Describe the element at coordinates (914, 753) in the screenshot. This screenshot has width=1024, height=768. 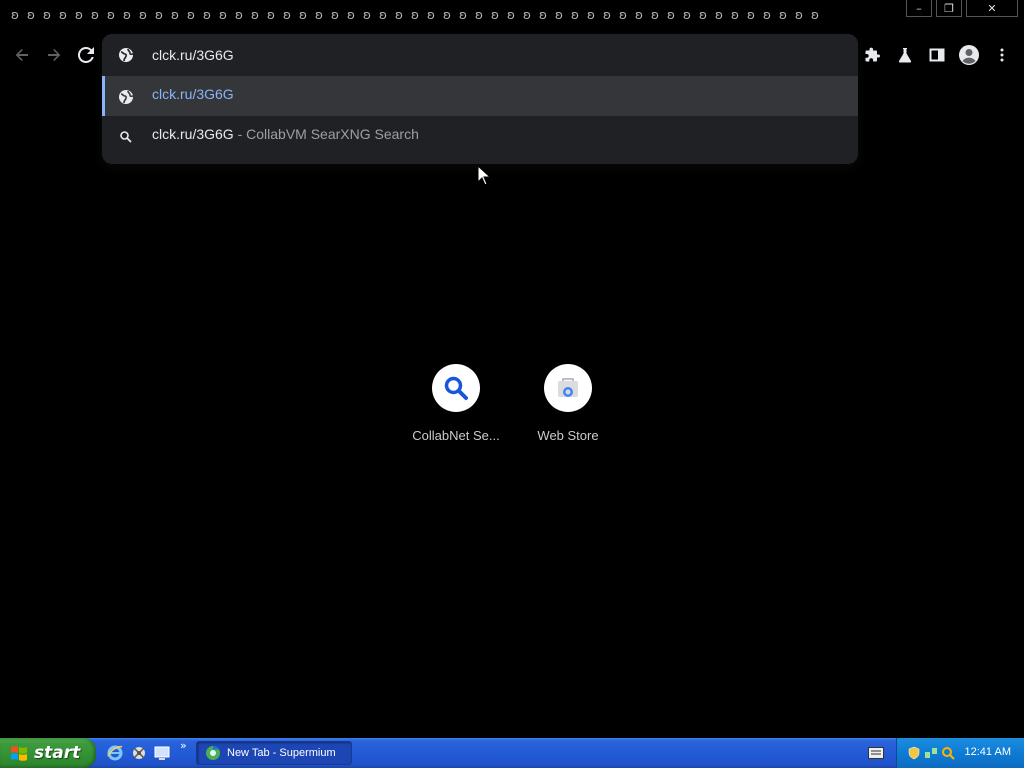
I see `security-shield-icon` at that location.